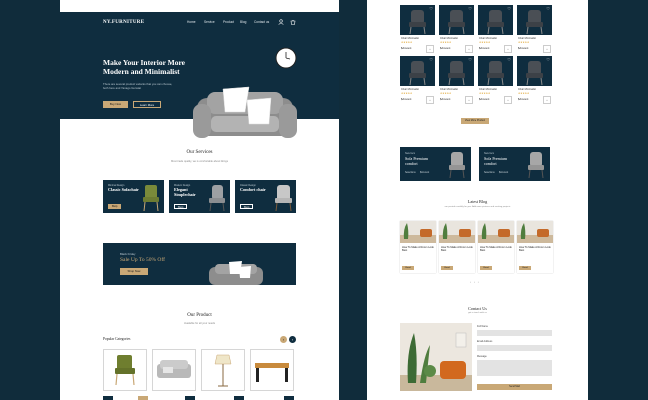 The width and height of the screenshot is (648, 400). Describe the element at coordinates (436, 357) in the screenshot. I see `living-room-image` at that location.